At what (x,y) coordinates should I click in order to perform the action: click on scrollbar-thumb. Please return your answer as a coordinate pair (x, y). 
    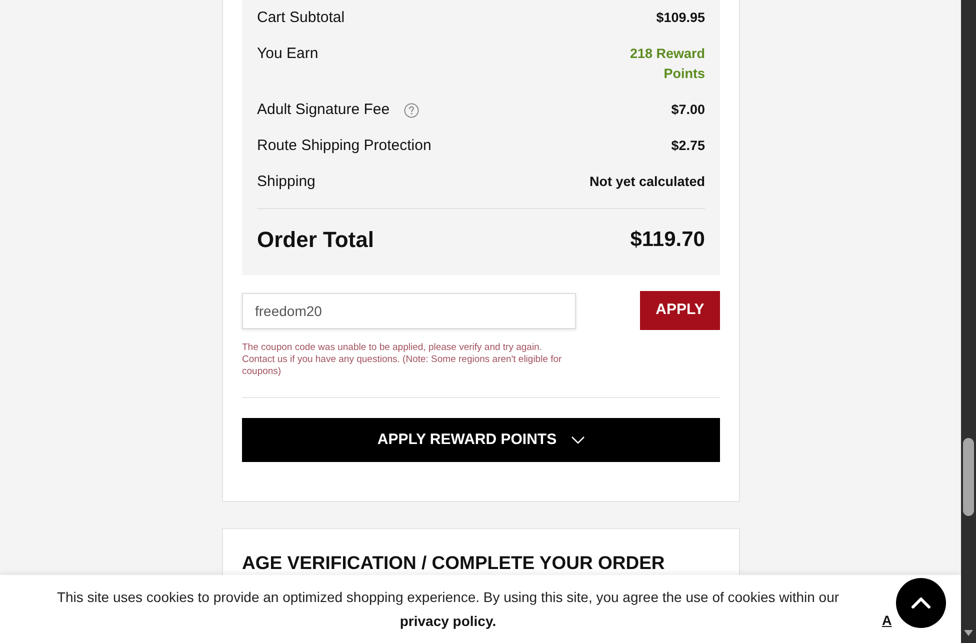
    Looking at the image, I should click on (968, 477).